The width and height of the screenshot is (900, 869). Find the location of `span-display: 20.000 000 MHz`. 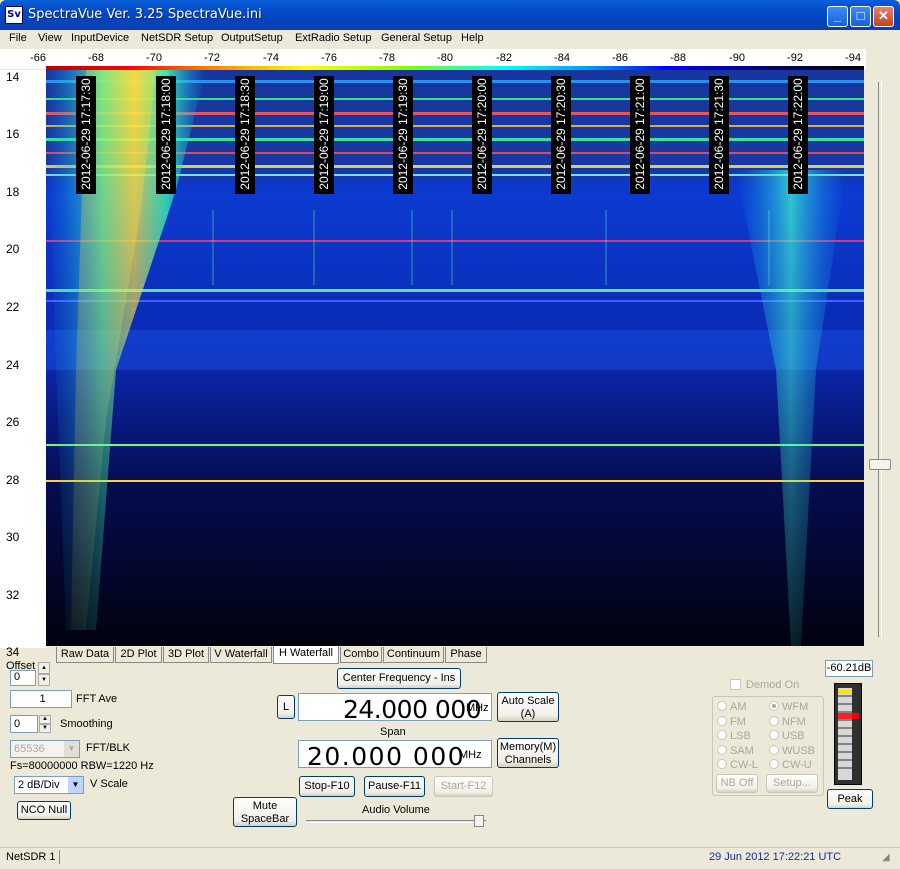

span-display: 20.000 000 MHz is located at coordinates (395, 755).